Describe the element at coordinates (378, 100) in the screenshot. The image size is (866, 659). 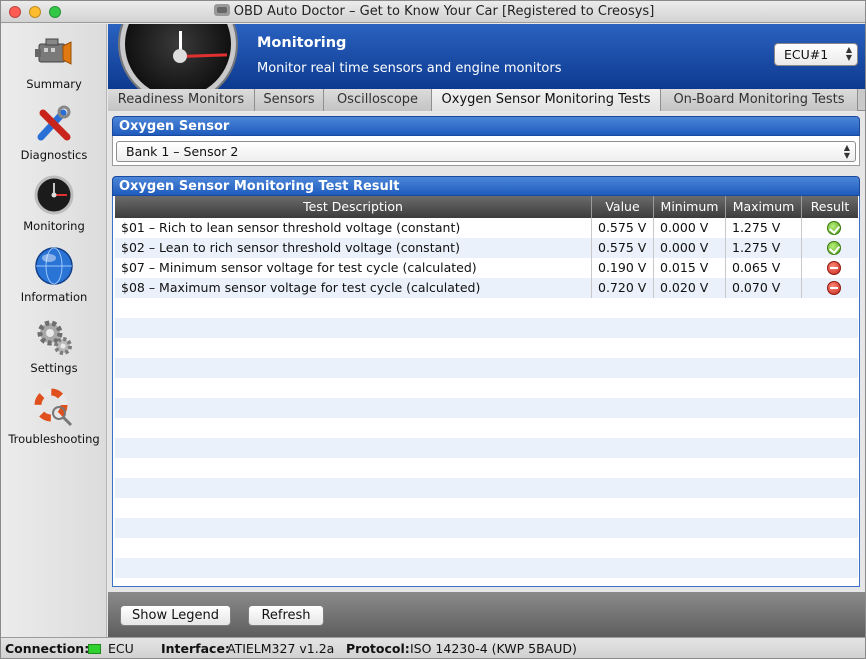
I see `tab-oscilloscope: Oscilloscope` at that location.